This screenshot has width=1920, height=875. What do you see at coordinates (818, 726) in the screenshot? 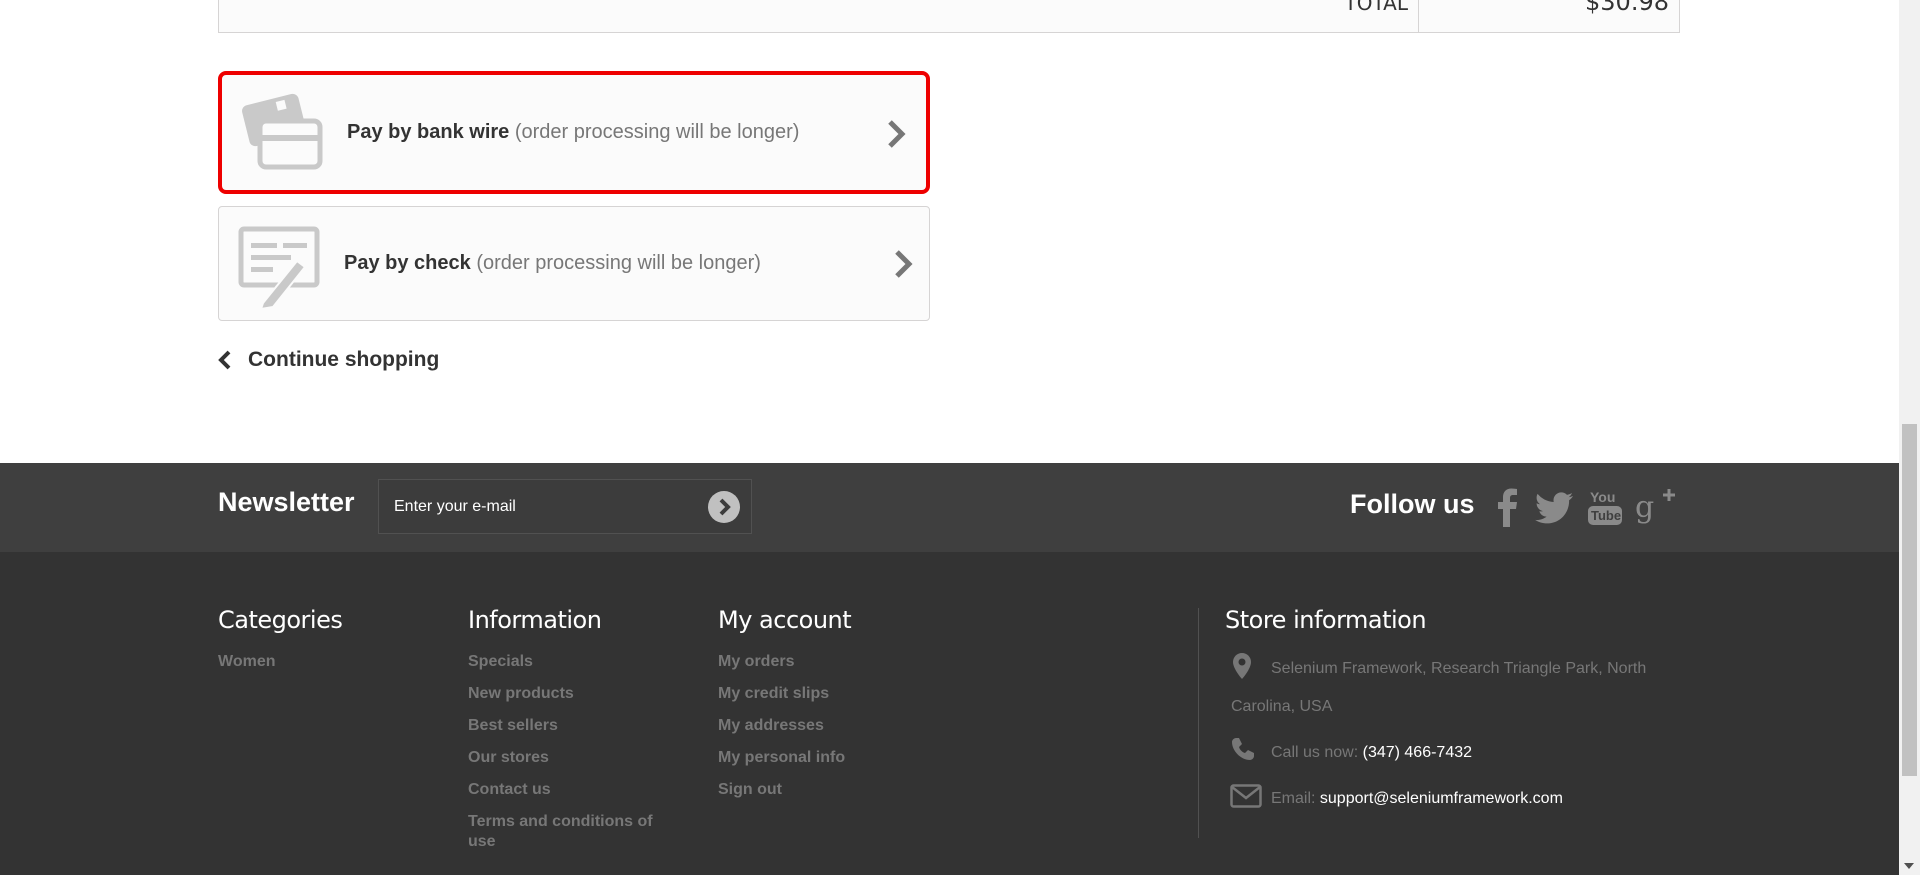
I see `footer-link-addresses: My addresses` at bounding box center [818, 726].